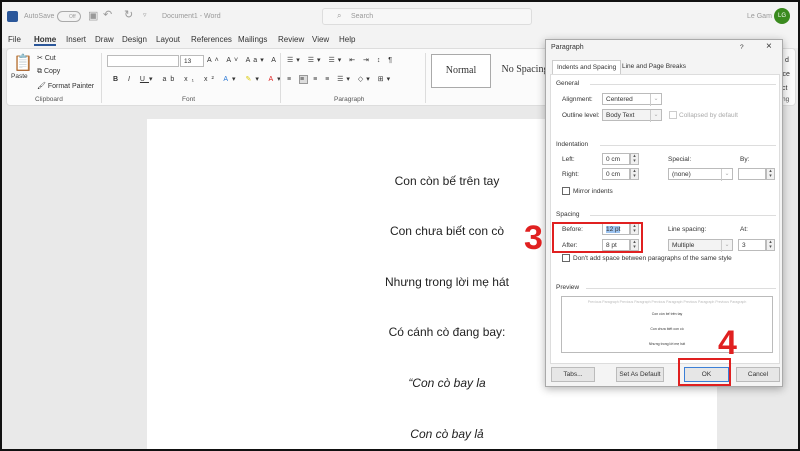  Describe the element at coordinates (243, 60) in the screenshot. I see `font-formatting-icons: A˄ A˅ Aa▾ A` at that location.